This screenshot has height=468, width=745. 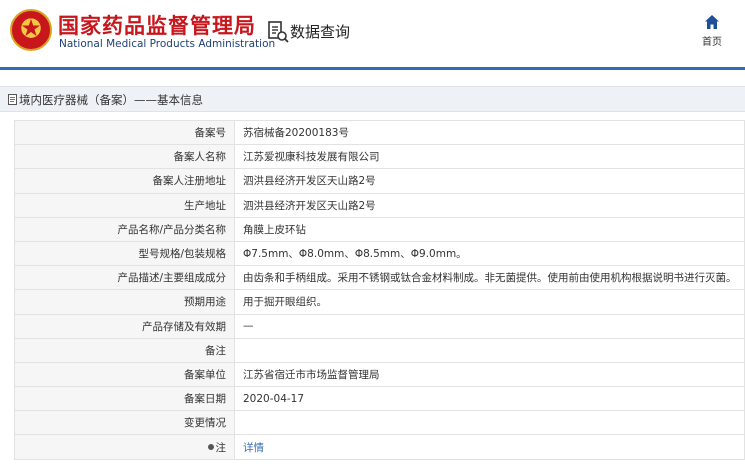 I want to click on table-row: 产品名称/产品分类名称 角膜上皮环钻, so click(x=379, y=229).